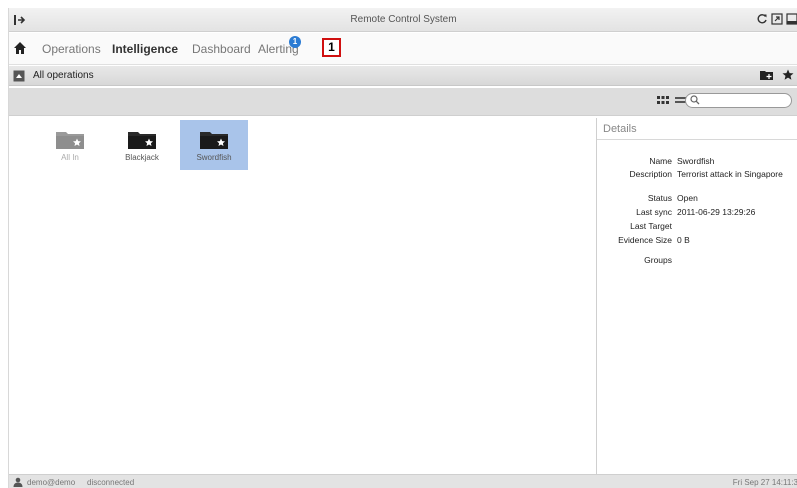 The width and height of the screenshot is (797, 488). What do you see at coordinates (651, 226) in the screenshot?
I see `detail-key: Last Target` at bounding box center [651, 226].